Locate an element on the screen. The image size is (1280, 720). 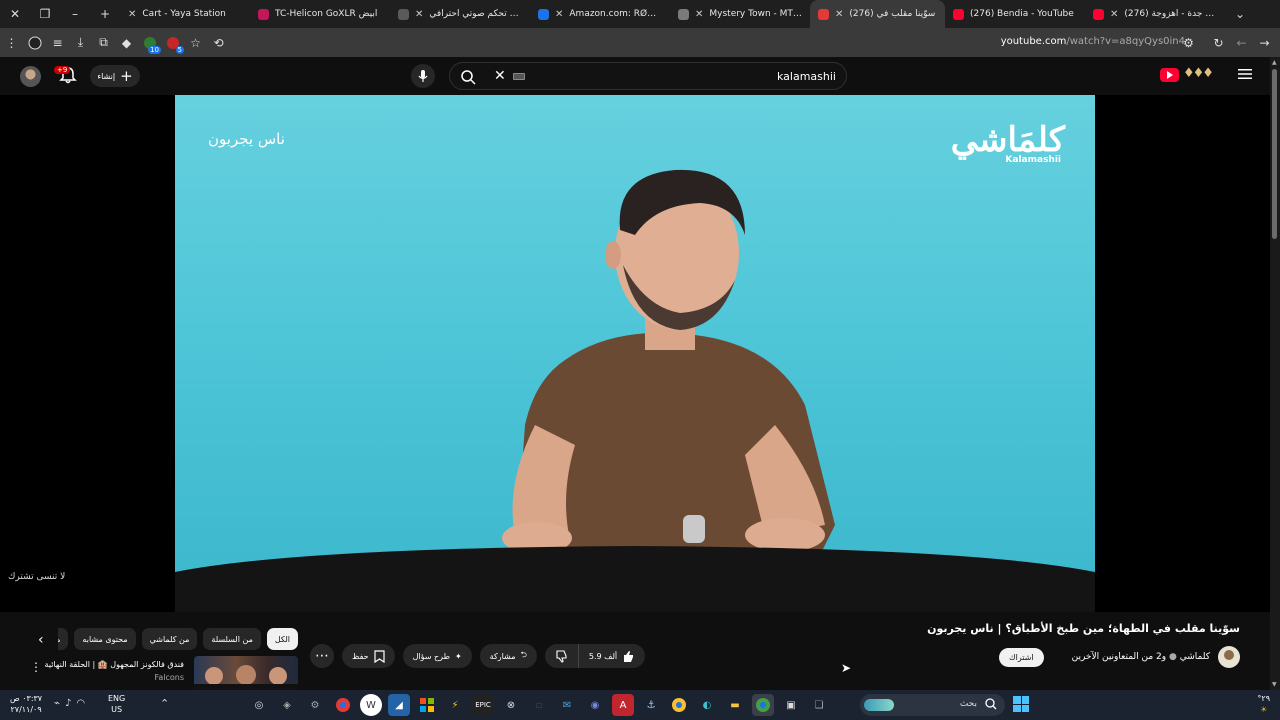
chrome-active-app-icon is located at coordinates (763, 705).